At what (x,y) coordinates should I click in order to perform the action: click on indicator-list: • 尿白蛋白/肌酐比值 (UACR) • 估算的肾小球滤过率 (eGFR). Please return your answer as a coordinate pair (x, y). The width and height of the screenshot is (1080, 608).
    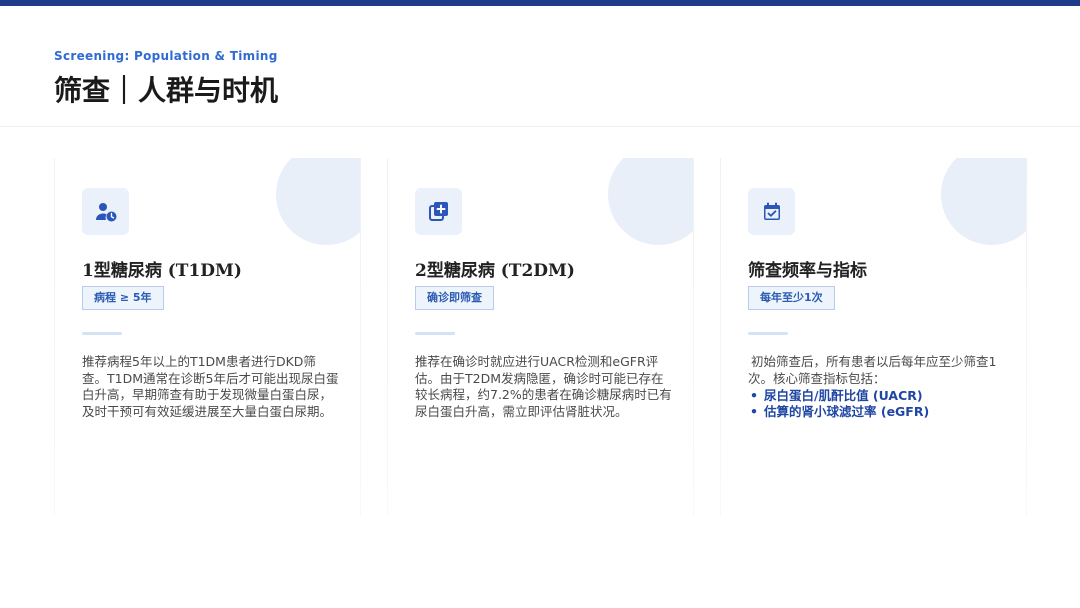
    Looking at the image, I should click on (839, 404).